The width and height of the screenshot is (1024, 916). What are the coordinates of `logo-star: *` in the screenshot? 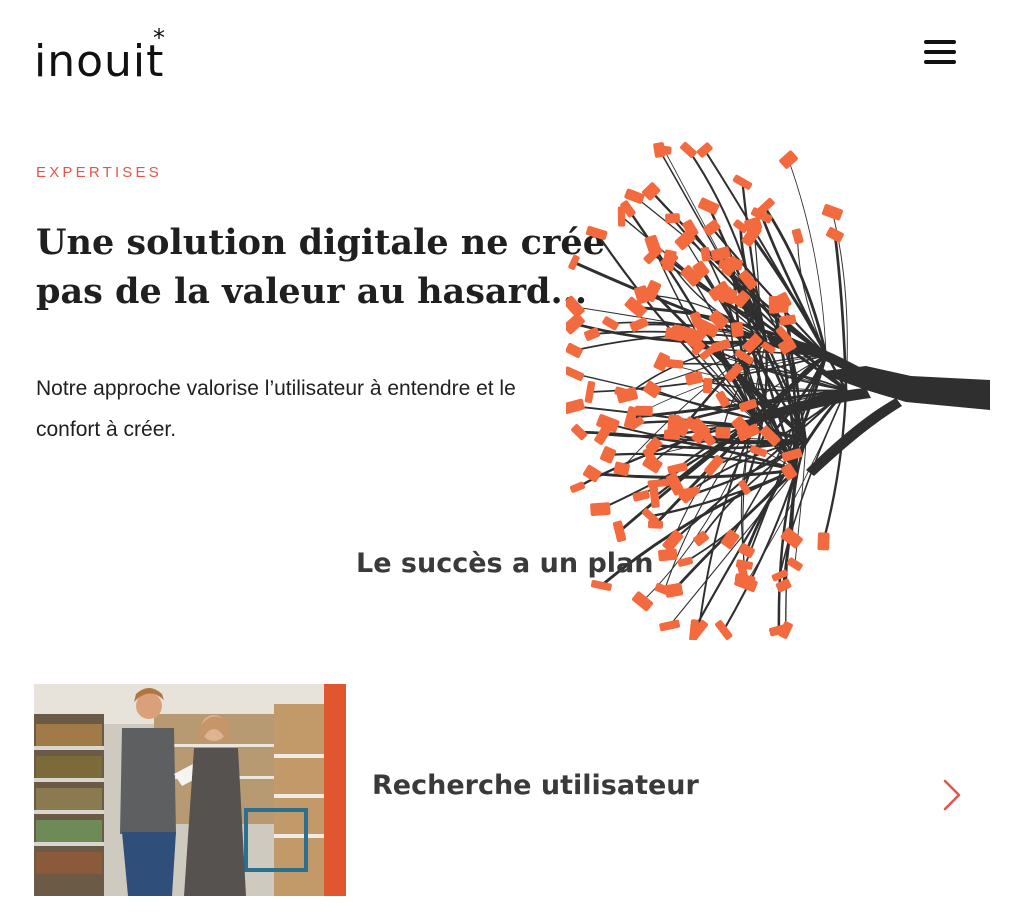 It's located at (159, 38).